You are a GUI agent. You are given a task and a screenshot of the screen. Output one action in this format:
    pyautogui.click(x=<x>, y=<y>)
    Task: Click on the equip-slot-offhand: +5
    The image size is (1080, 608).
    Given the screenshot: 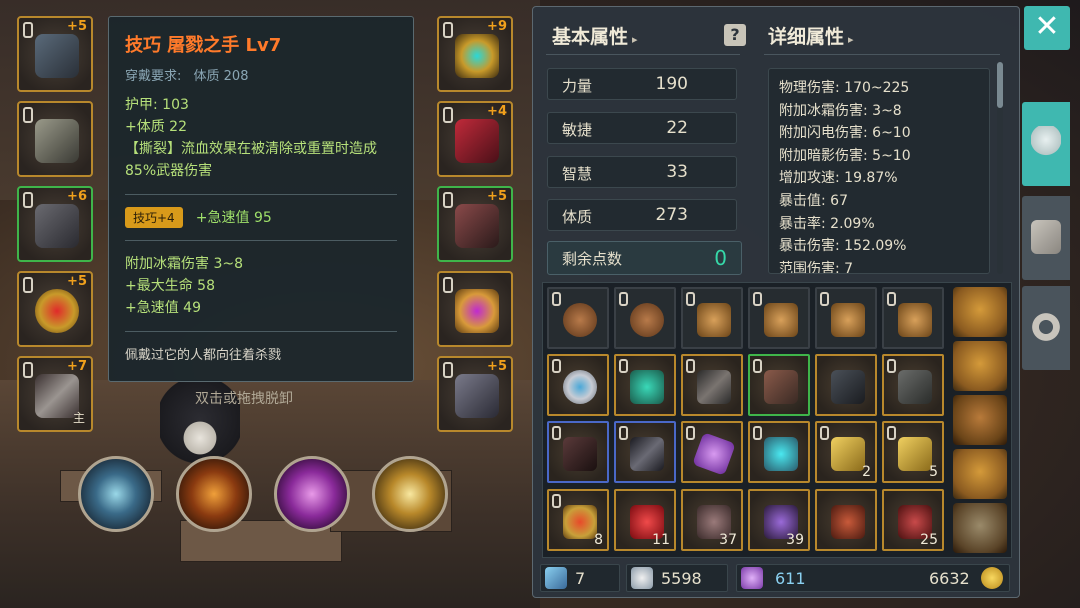 What is the action you would take?
    pyautogui.click(x=475, y=394)
    